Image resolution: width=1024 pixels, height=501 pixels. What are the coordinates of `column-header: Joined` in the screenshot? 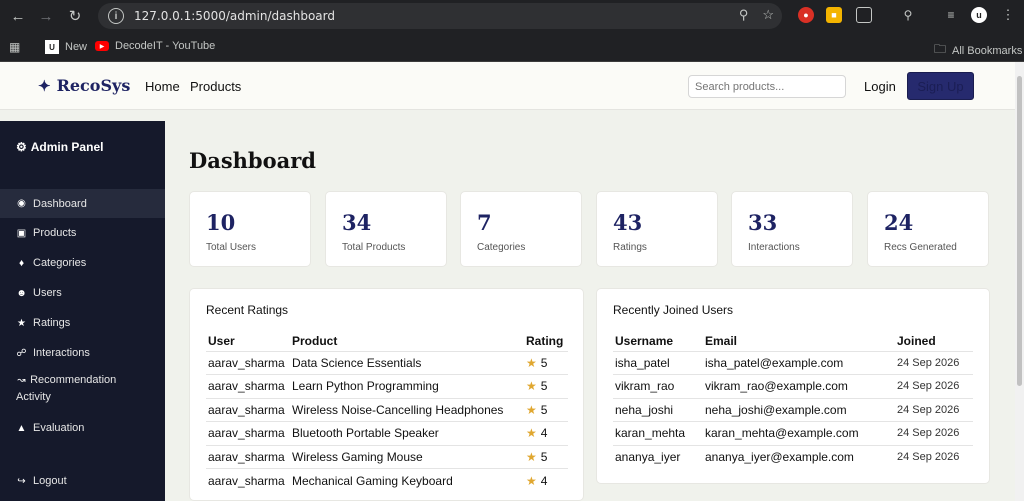 It's located at (916, 340).